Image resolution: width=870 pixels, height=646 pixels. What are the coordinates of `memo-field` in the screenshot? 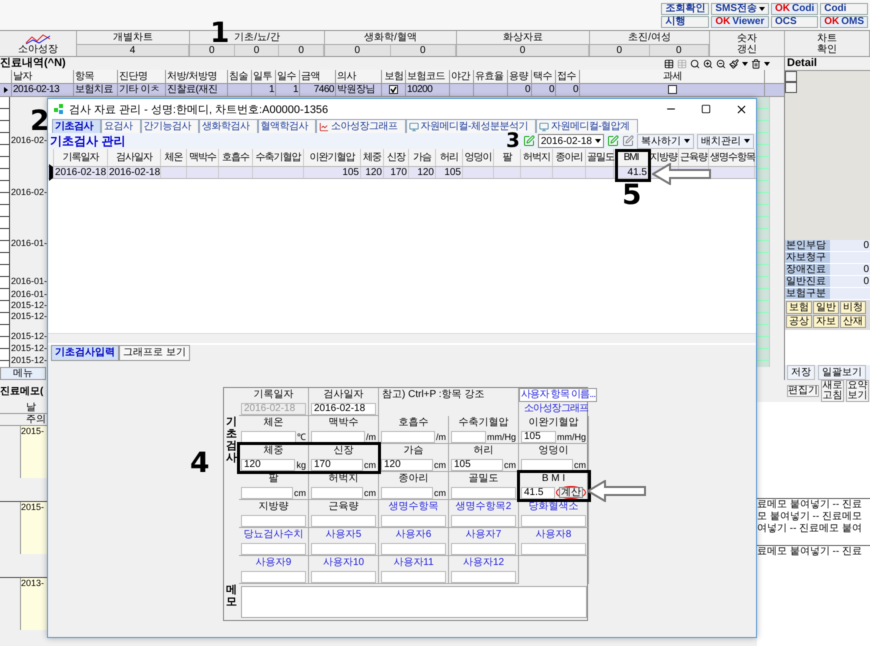 It's located at (414, 602).